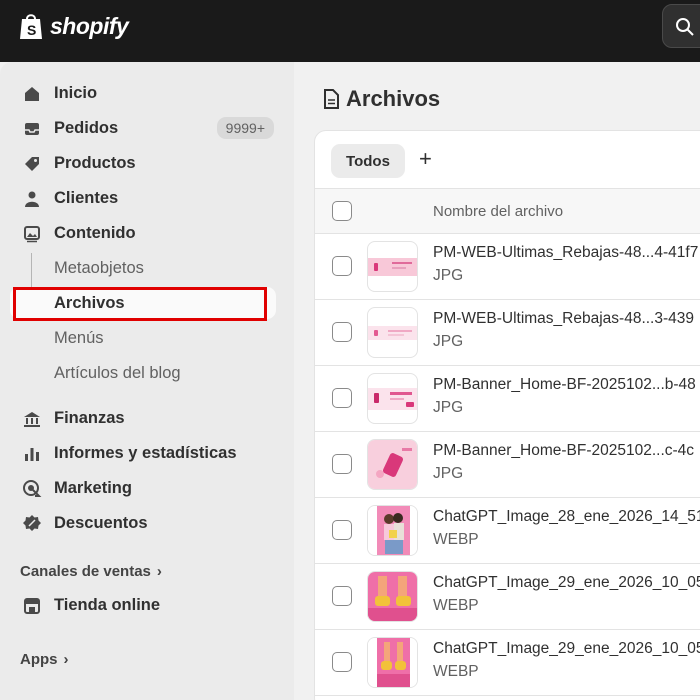  Describe the element at coordinates (101, 522) in the screenshot. I see `sidebar-item-label: Descuentos` at that location.